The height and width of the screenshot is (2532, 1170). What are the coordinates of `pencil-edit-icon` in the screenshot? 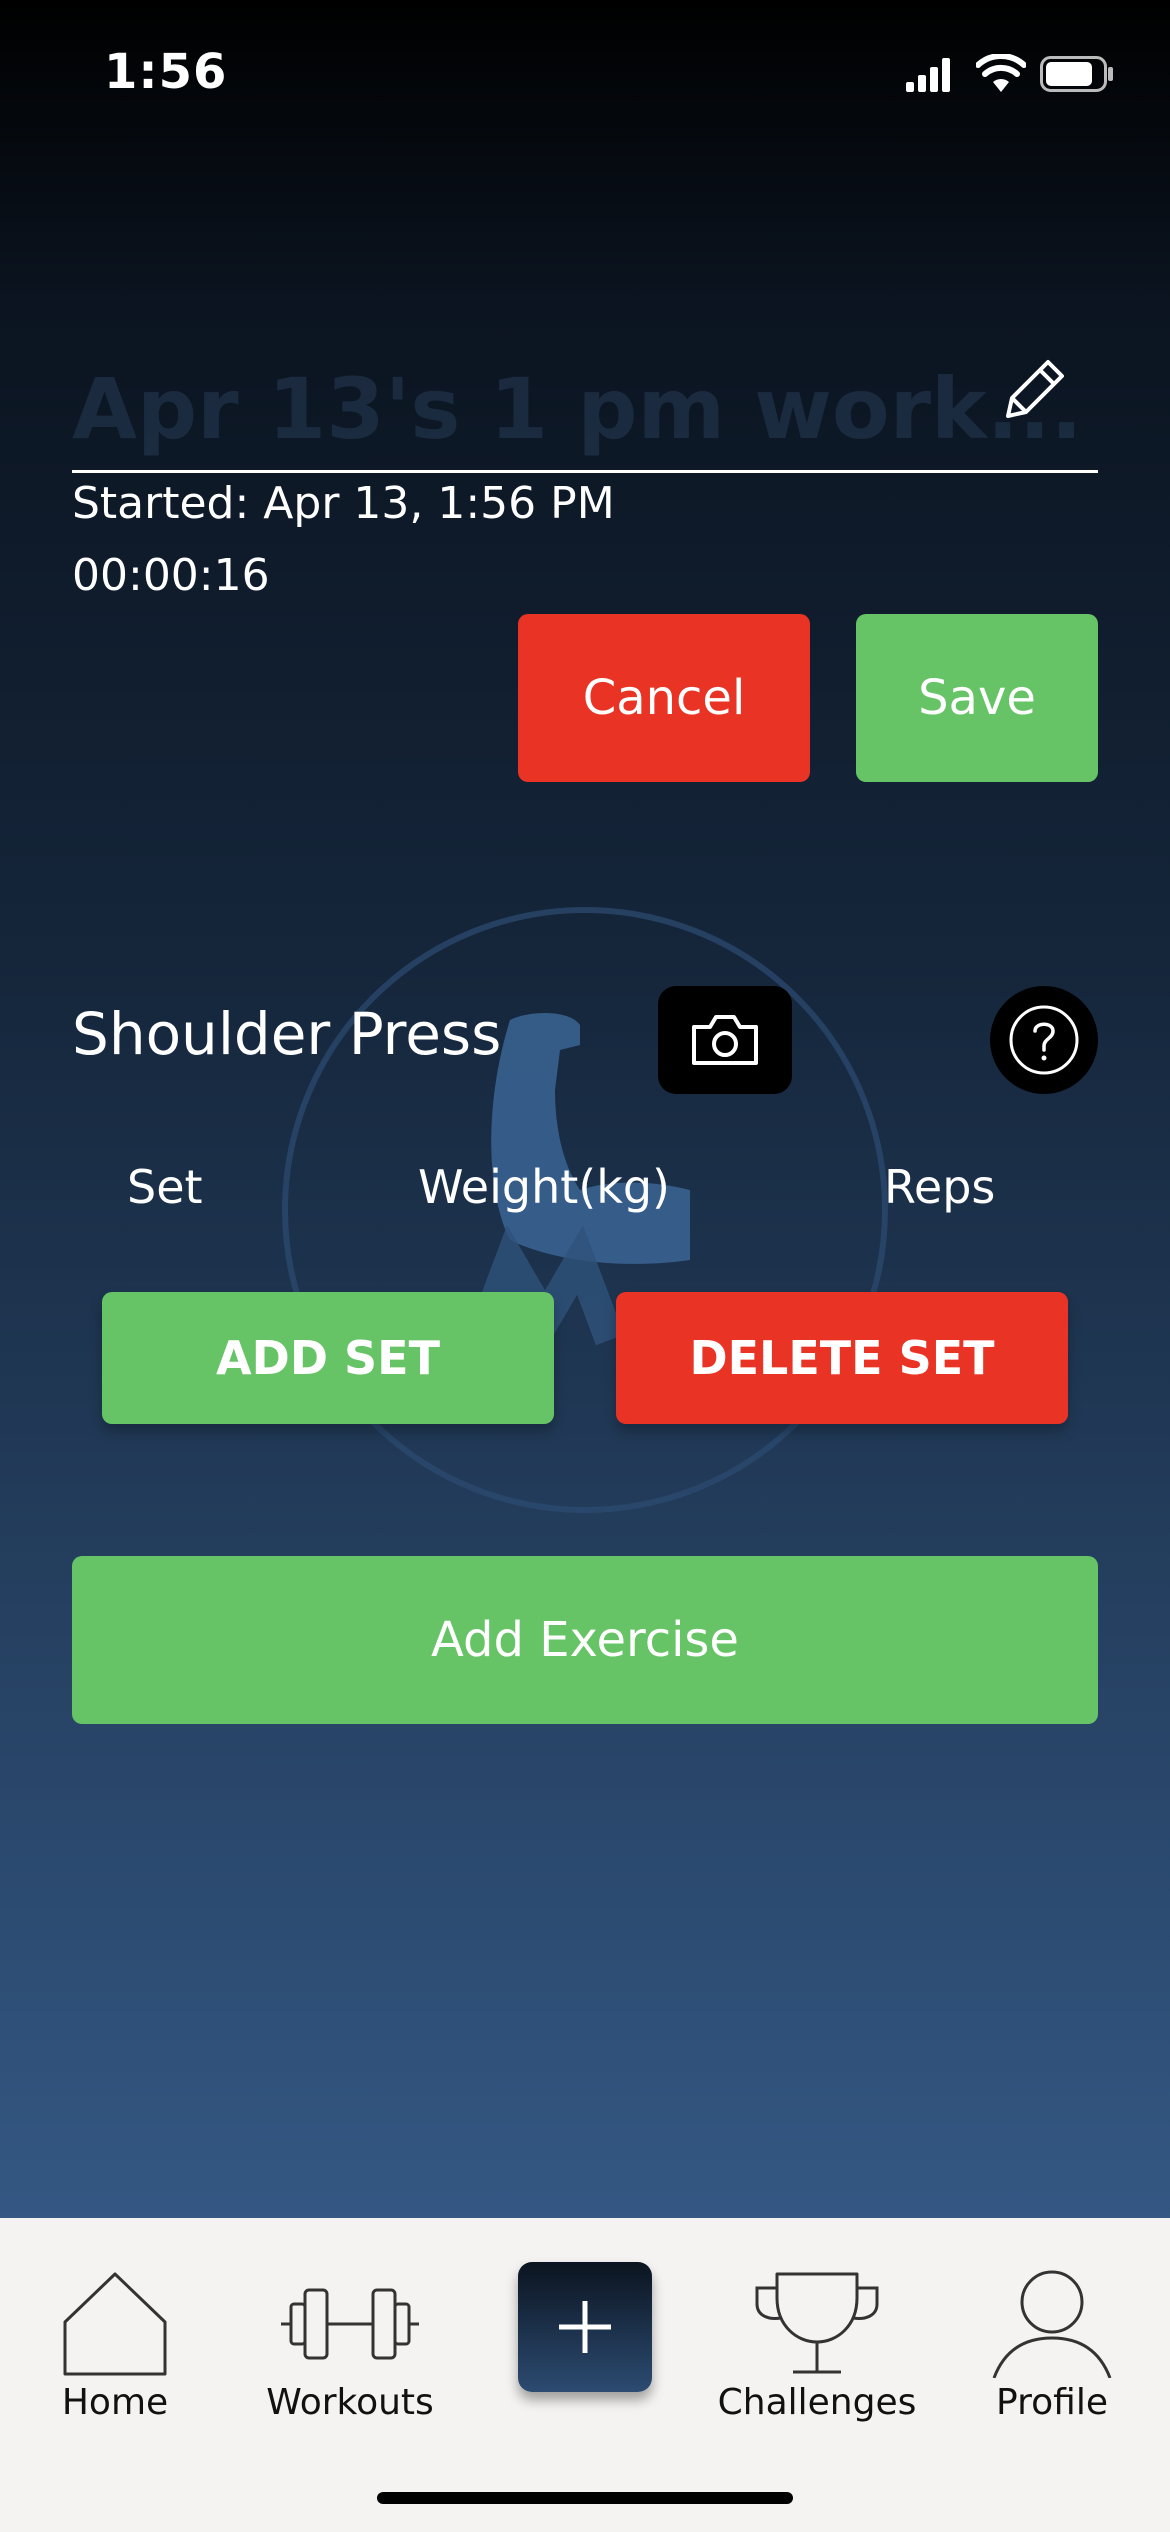 It's located at (1032, 392).